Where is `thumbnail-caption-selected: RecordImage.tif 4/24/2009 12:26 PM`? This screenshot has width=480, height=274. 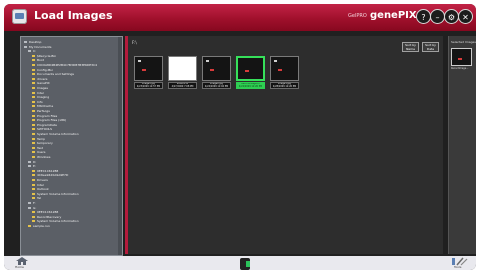
thumbnail-caption-selected: RecordImage.tif 4/24/2009 12:26 PM is located at coordinates (250, 85).